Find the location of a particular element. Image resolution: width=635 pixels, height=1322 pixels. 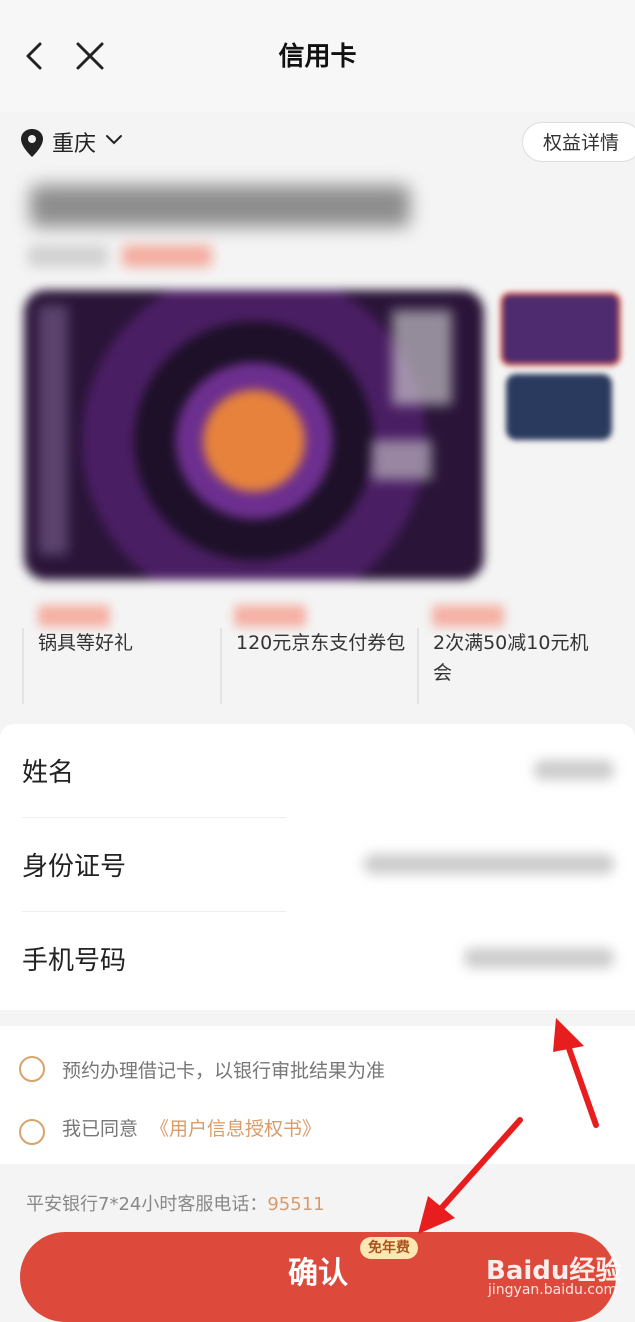

id-number-value-blurred is located at coordinates (489, 864).